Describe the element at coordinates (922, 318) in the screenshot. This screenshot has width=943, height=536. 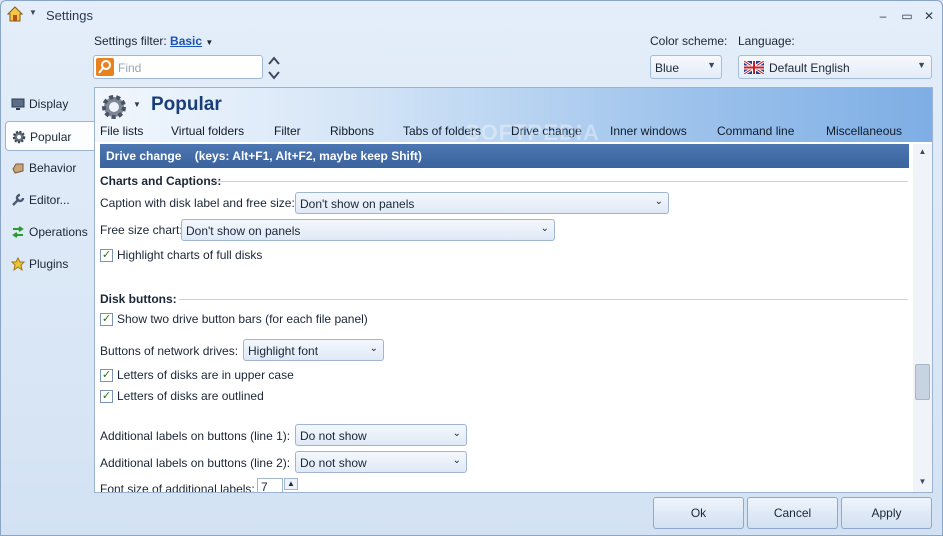
I see `vertical-scrollbar: ▲ ▼` at that location.